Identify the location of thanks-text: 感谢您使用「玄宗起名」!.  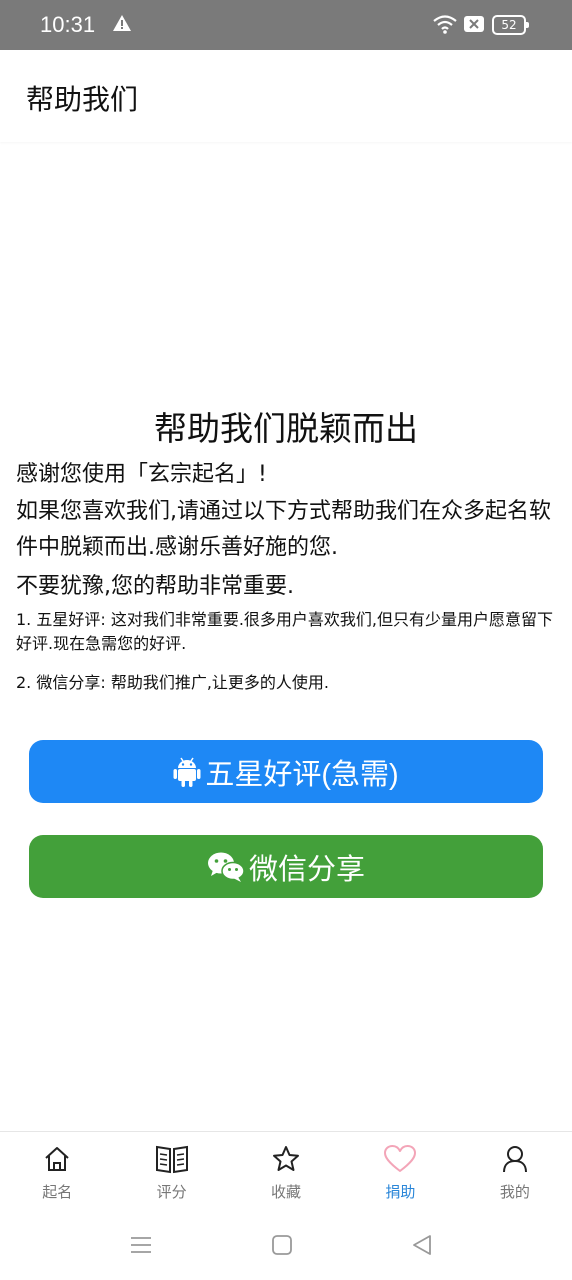
(141, 474).